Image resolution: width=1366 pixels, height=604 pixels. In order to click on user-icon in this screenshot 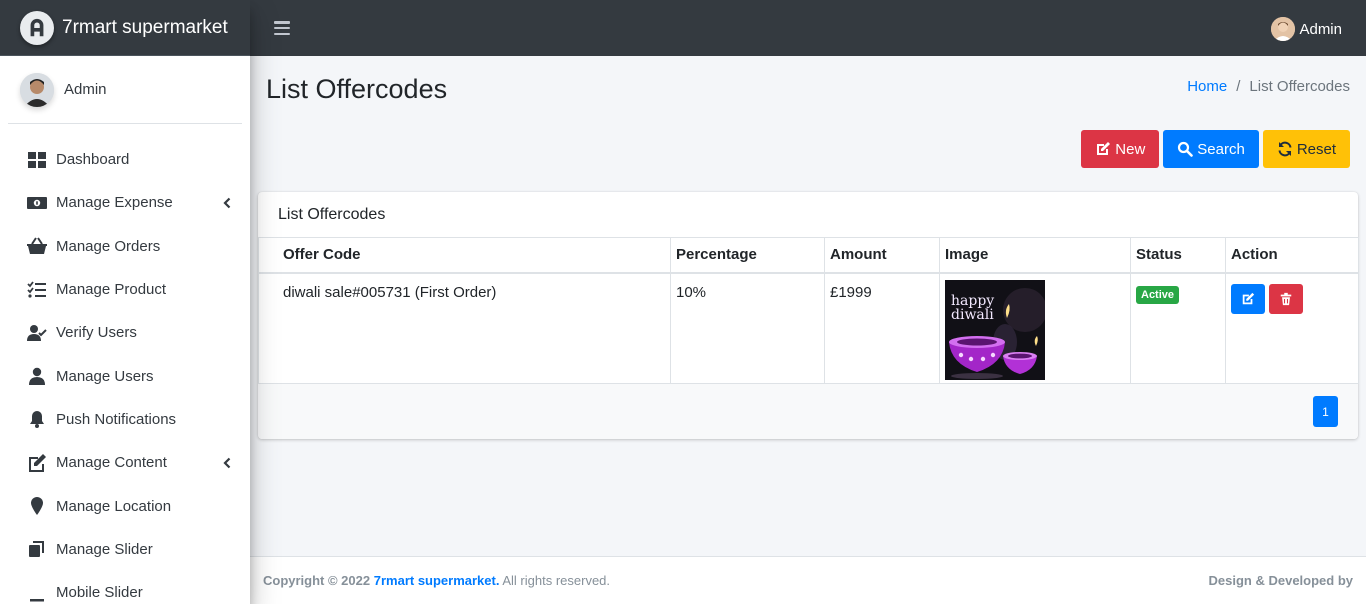, I will do `click(37, 376)`.